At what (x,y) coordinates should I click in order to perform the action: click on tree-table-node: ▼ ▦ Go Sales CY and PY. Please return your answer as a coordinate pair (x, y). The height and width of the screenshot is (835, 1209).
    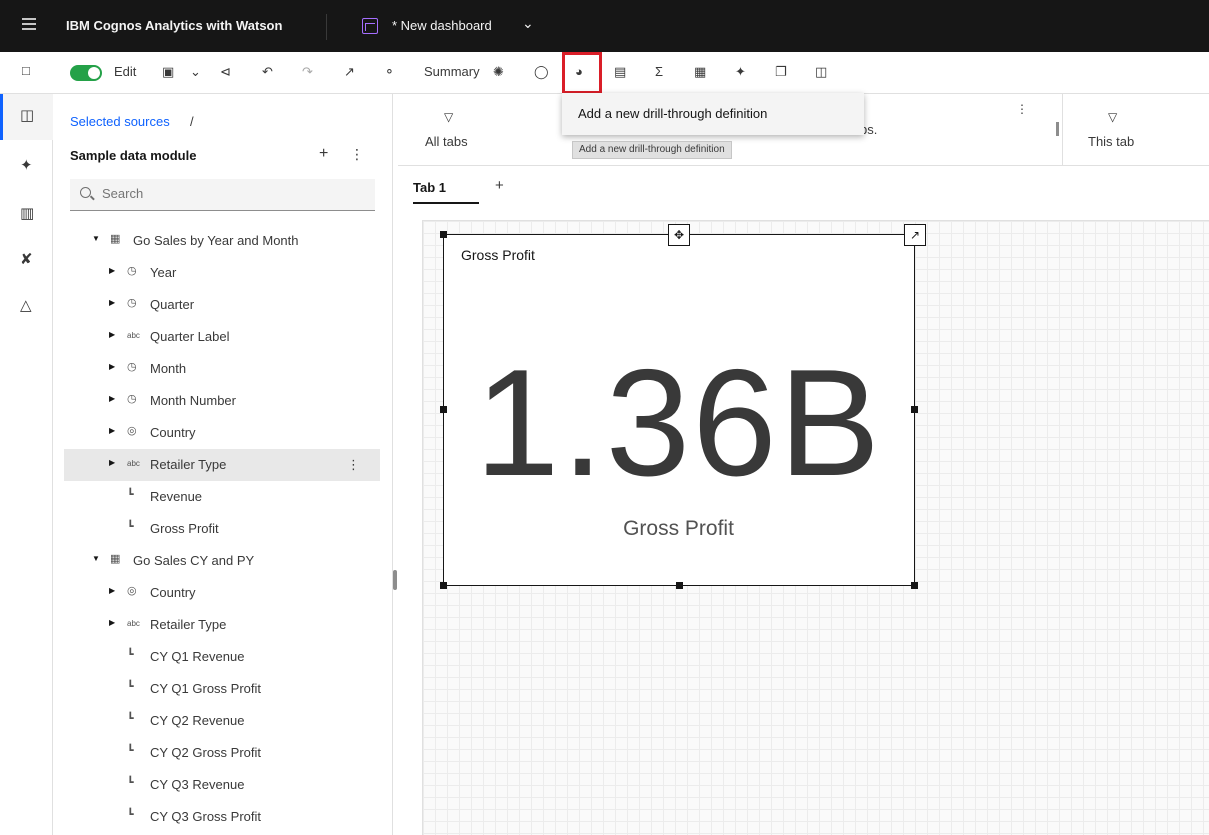
    Looking at the image, I should click on (222, 561).